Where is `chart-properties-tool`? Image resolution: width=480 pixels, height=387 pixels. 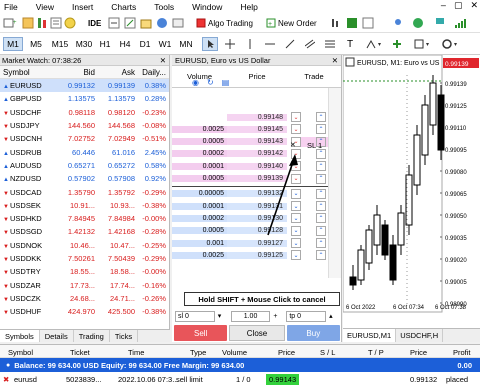 chart-properties-tool is located at coordinates (450, 44).